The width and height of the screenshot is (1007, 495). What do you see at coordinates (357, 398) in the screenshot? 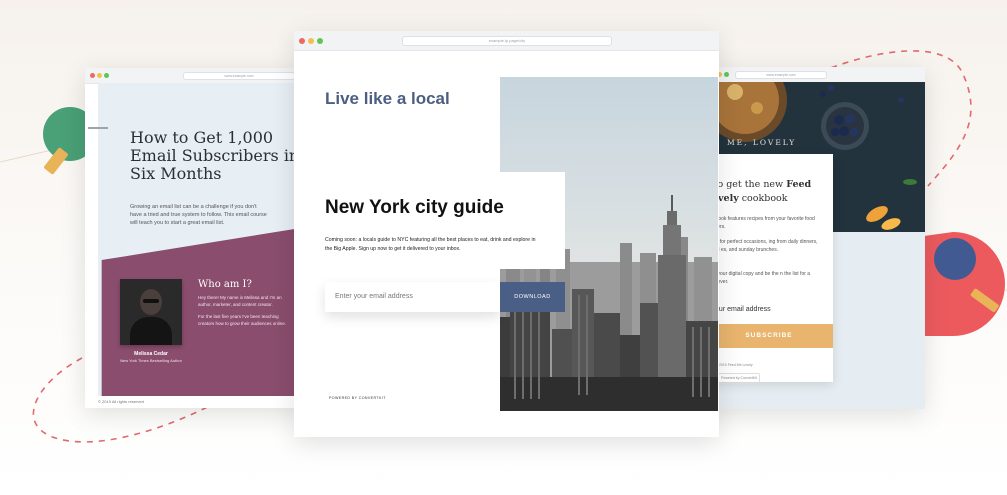
I see `powered-by-text: POWERED BY CONVERTKIT` at bounding box center [357, 398].